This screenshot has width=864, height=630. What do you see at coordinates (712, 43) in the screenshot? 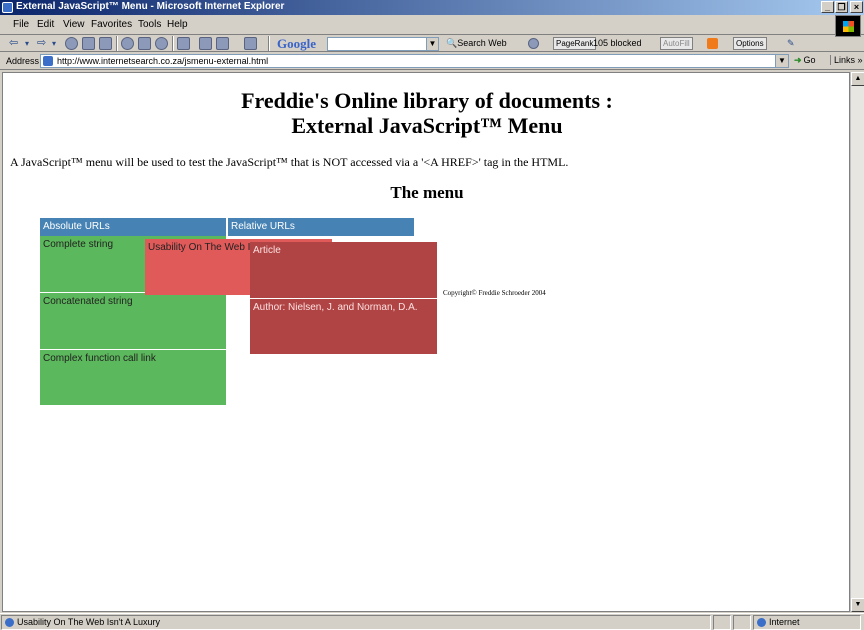
I see `blogger-icon` at bounding box center [712, 43].